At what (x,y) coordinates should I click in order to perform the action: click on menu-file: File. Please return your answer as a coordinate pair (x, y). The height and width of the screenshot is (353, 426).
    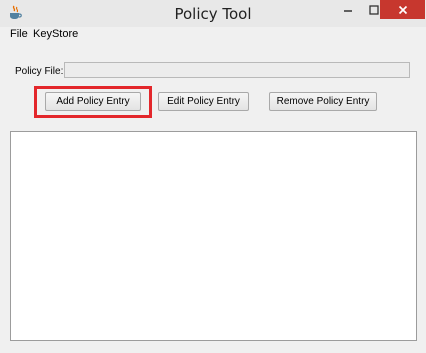
    Looking at the image, I should click on (19, 34).